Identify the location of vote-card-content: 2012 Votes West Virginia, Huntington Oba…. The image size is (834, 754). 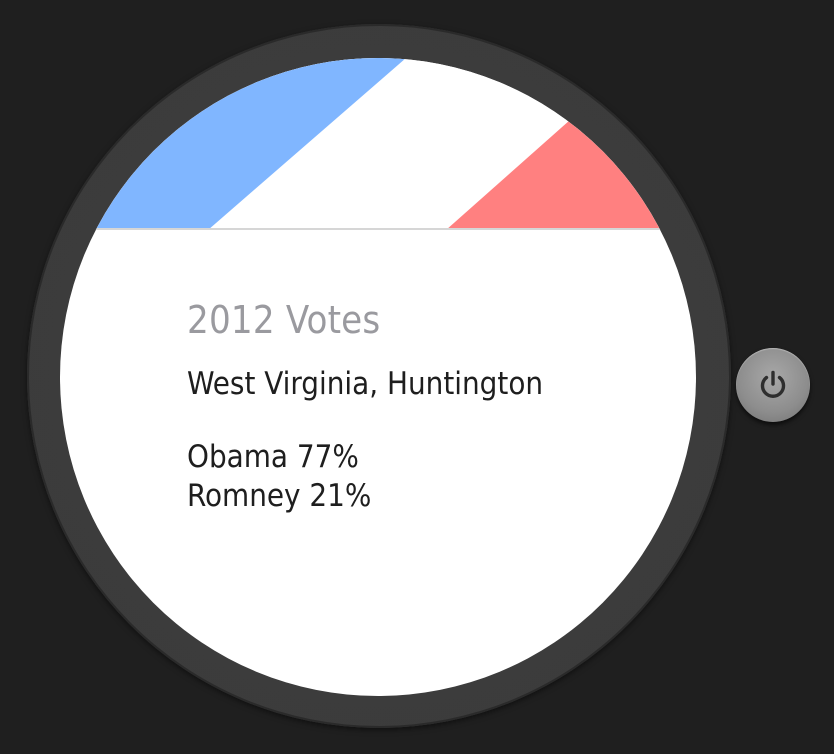
(397, 405).